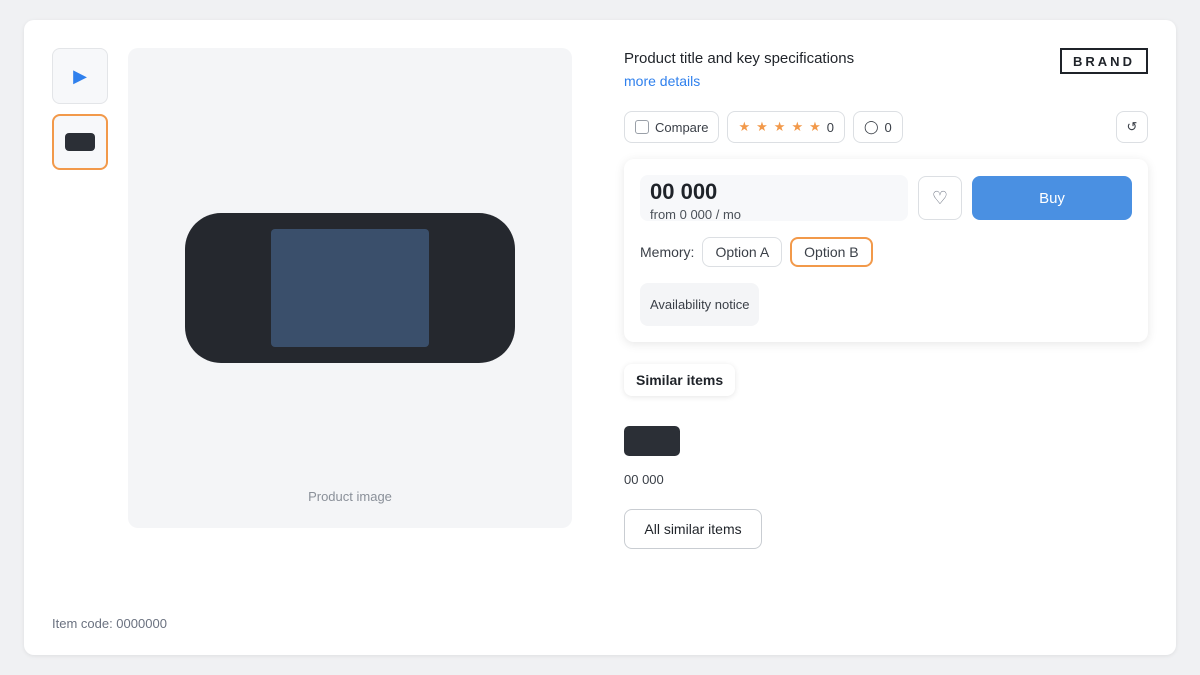 This screenshot has height=675, width=1200. What do you see at coordinates (774, 198) in the screenshot?
I see `price-block: 00 000 from 0 000 / mo` at bounding box center [774, 198].